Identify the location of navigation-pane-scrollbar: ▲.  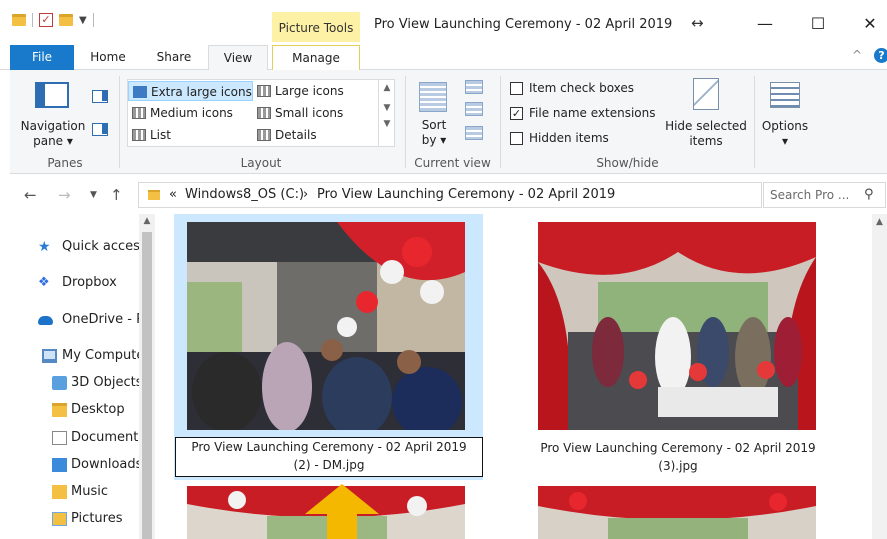
(147, 376).